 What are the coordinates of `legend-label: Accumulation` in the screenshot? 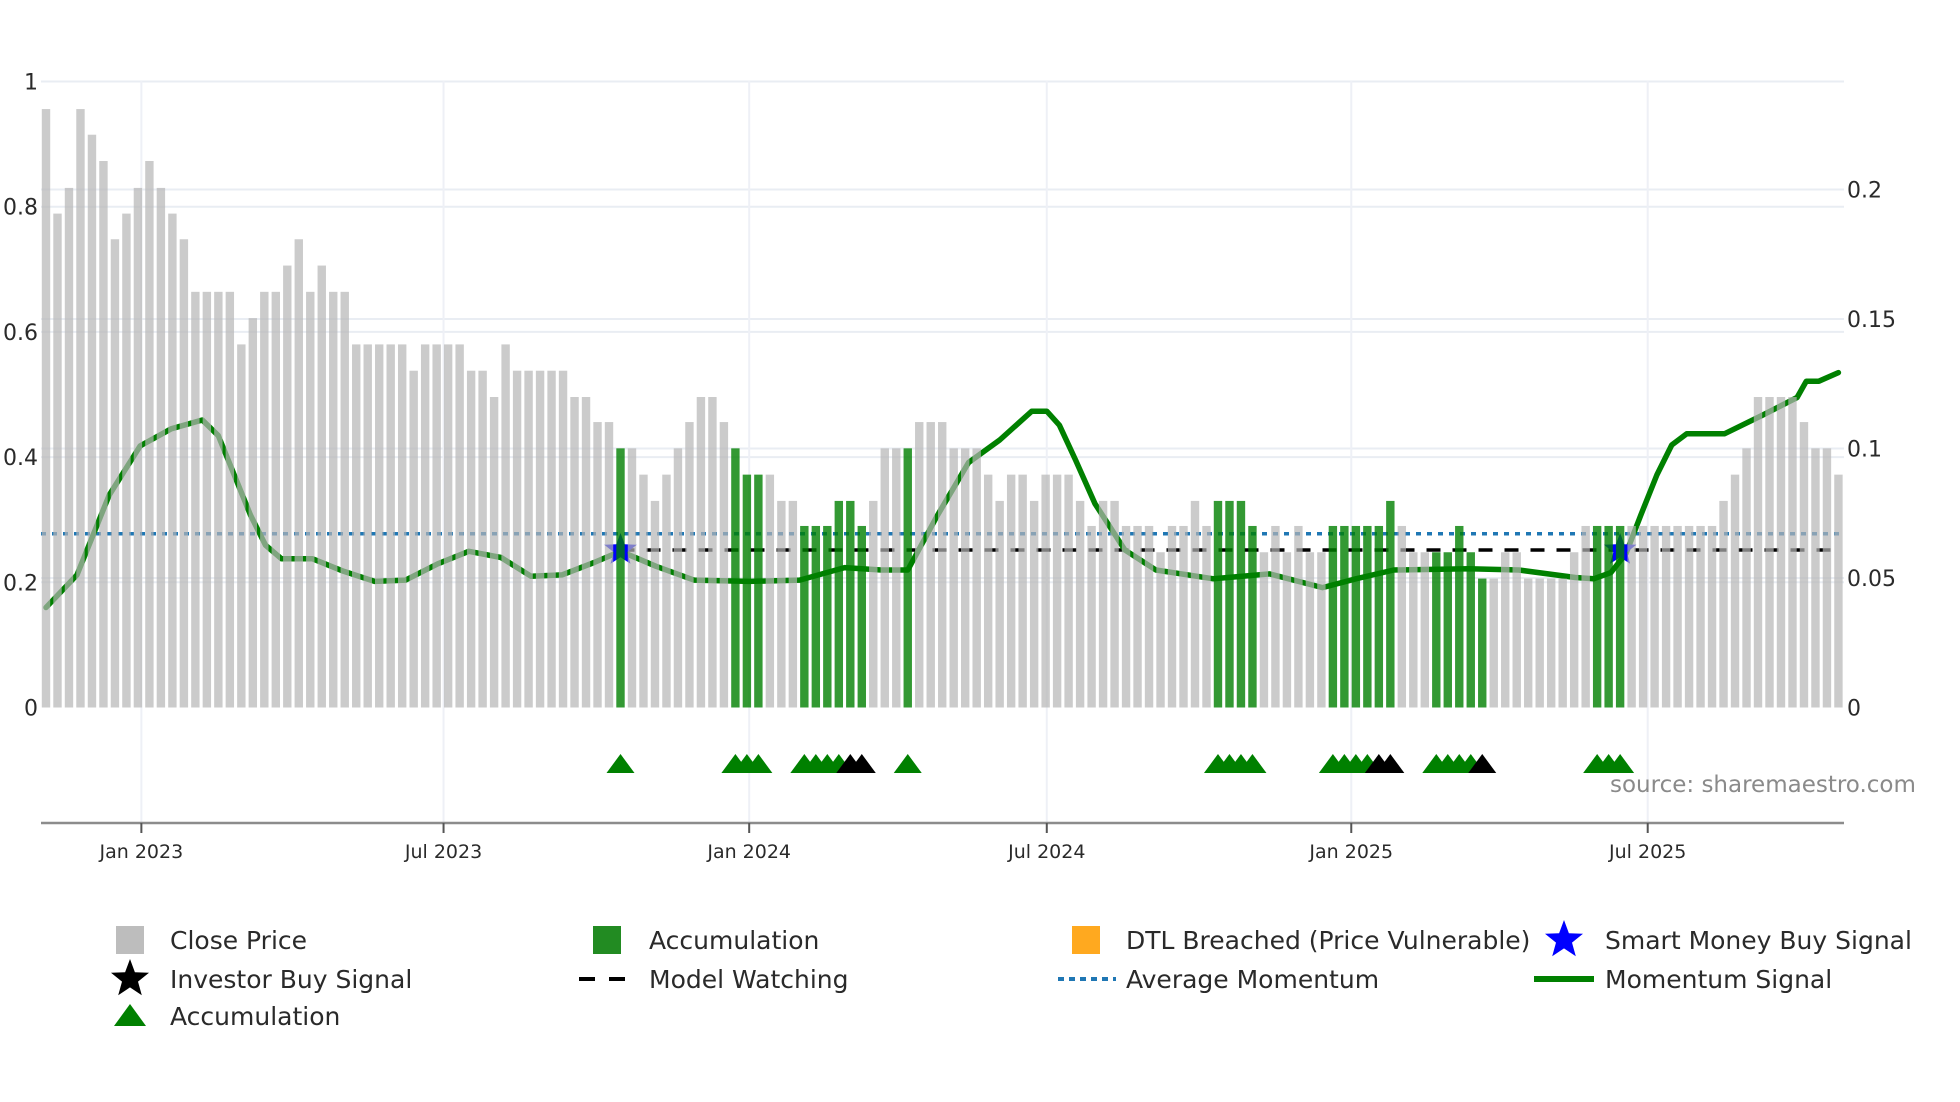 It's located at (255, 1016).